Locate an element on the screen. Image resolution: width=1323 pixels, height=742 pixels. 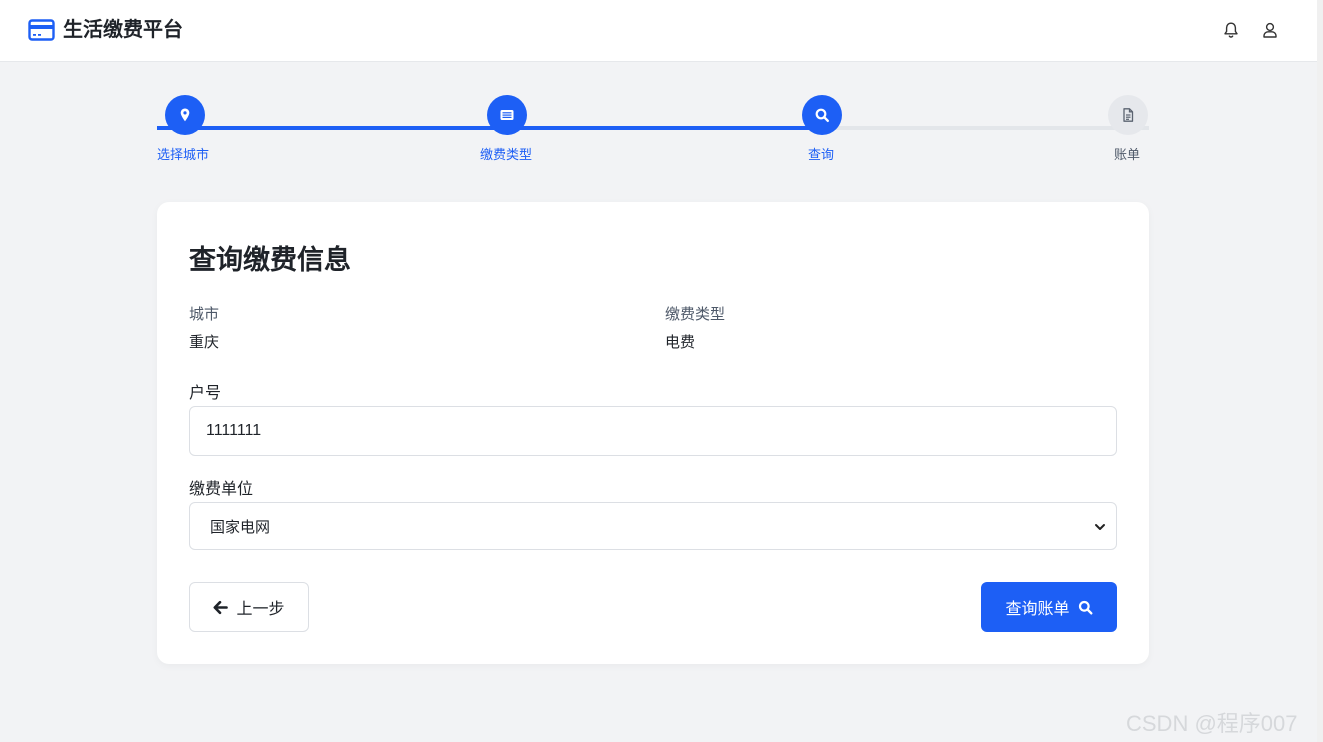
bell-icon is located at coordinates (1231, 30).